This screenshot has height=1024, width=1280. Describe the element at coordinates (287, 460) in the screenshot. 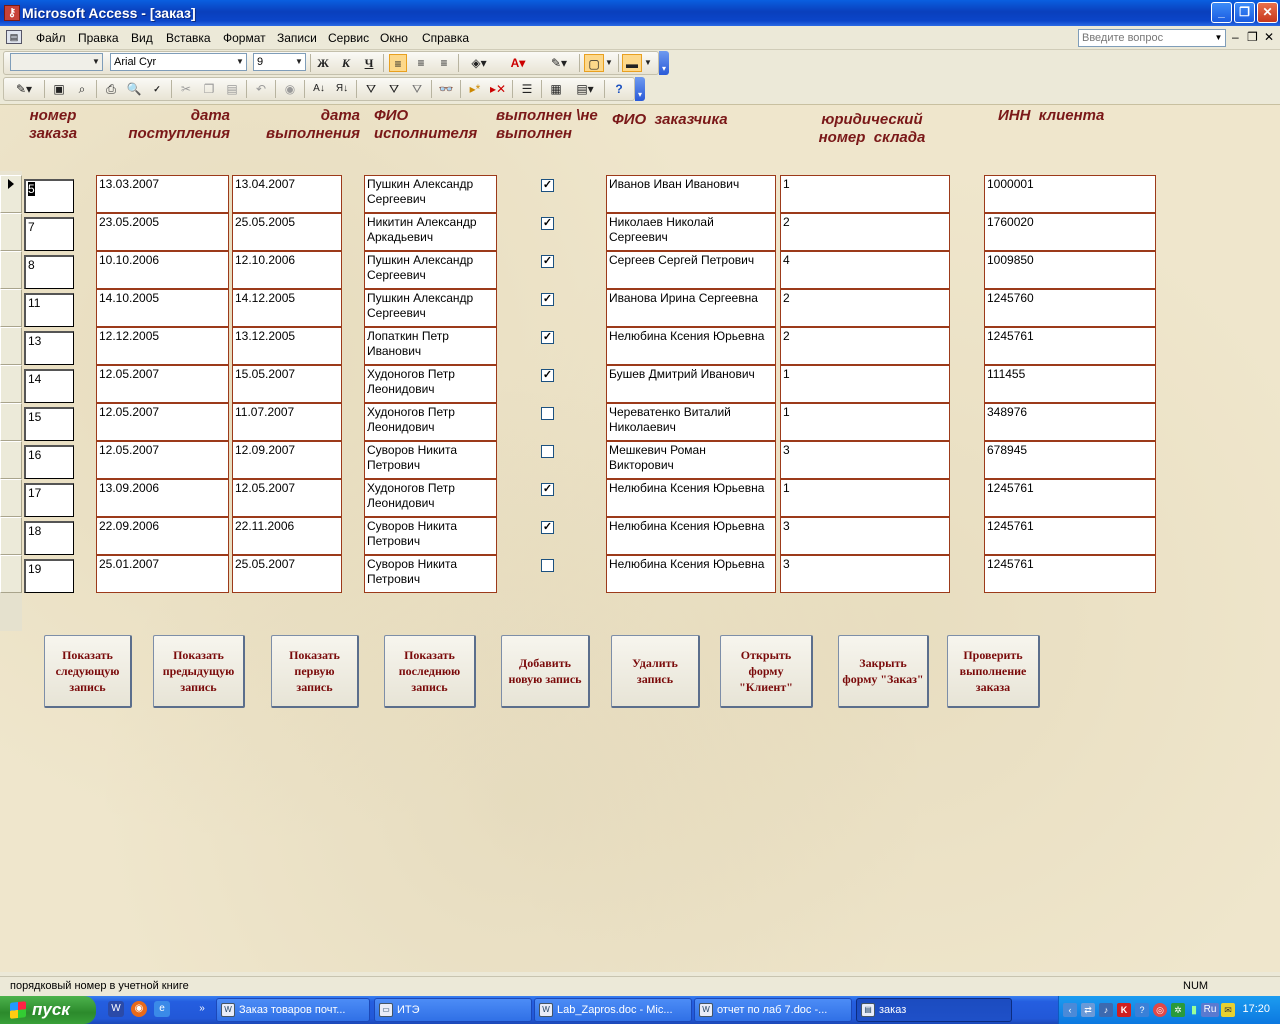

I see `completion-date-field: 12.09.2007` at that location.